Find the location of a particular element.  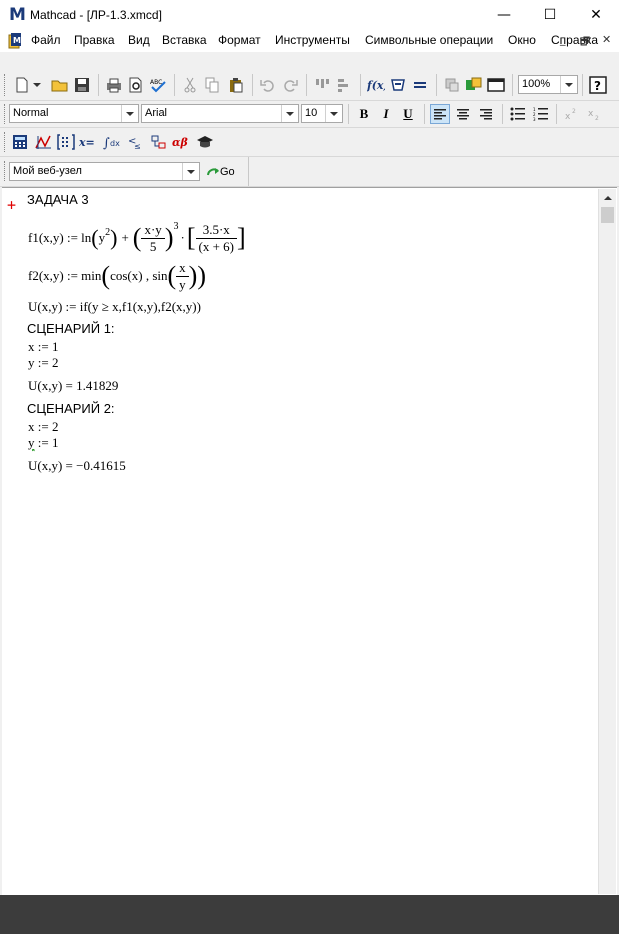

align-left-text-icon is located at coordinates (440, 114).